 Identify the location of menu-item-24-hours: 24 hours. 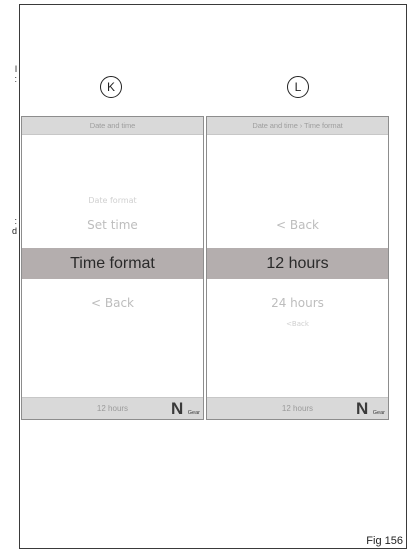
(297, 303).